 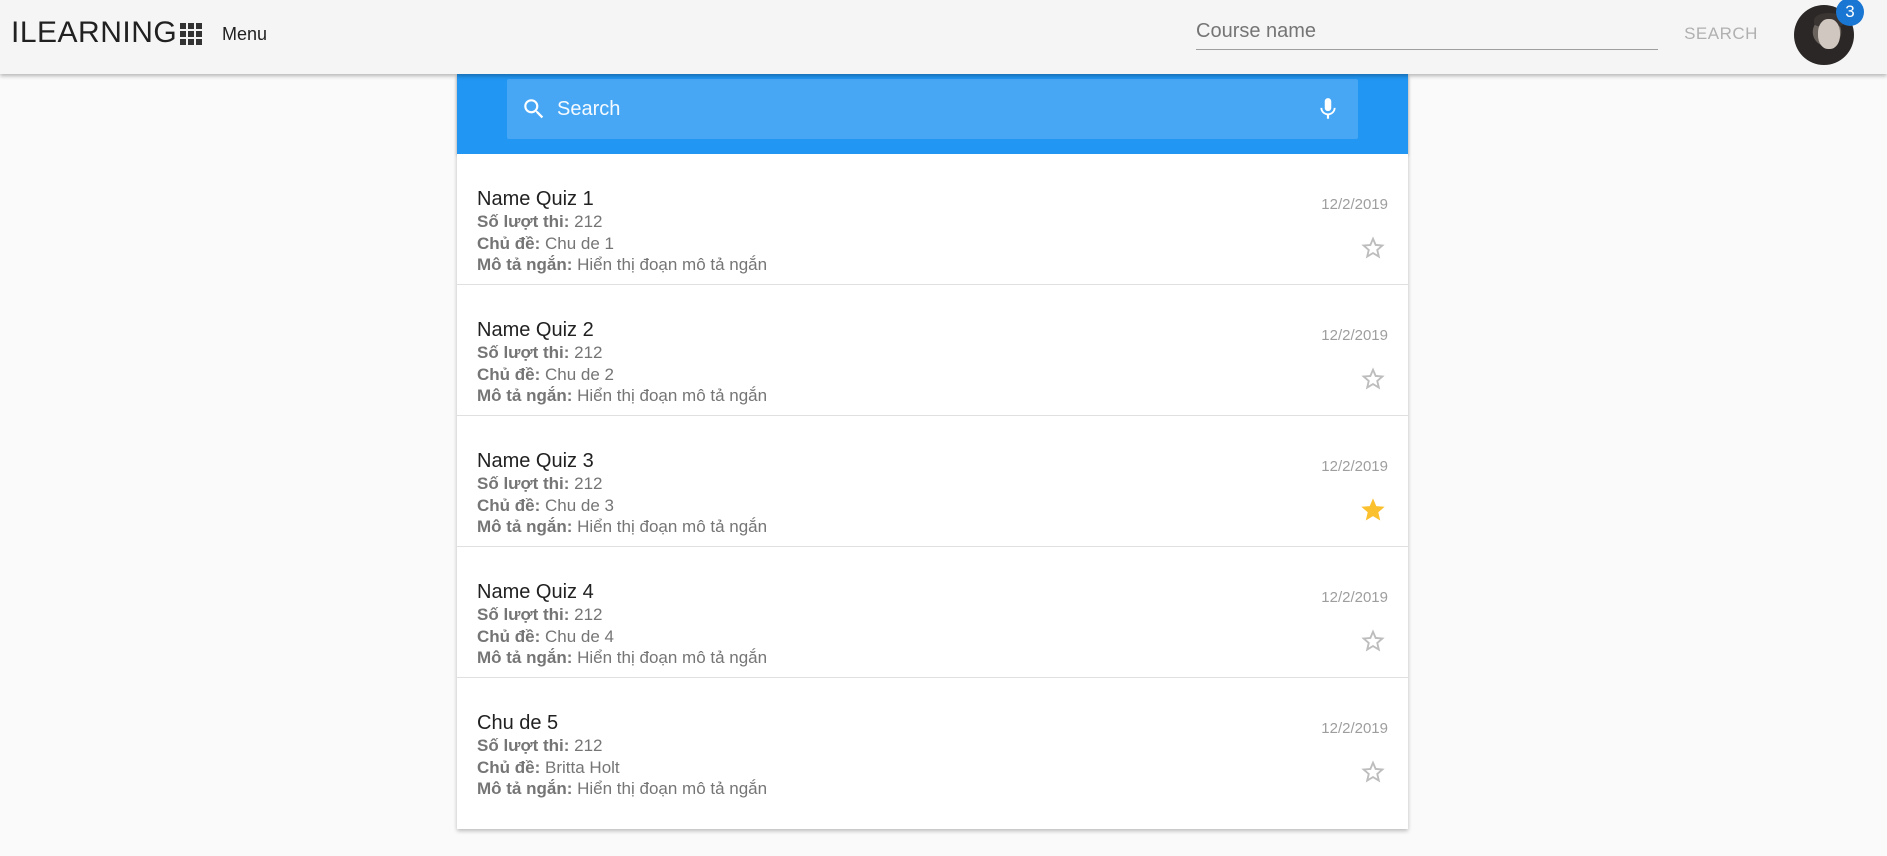 I want to click on menu-button: Menu, so click(x=244, y=34).